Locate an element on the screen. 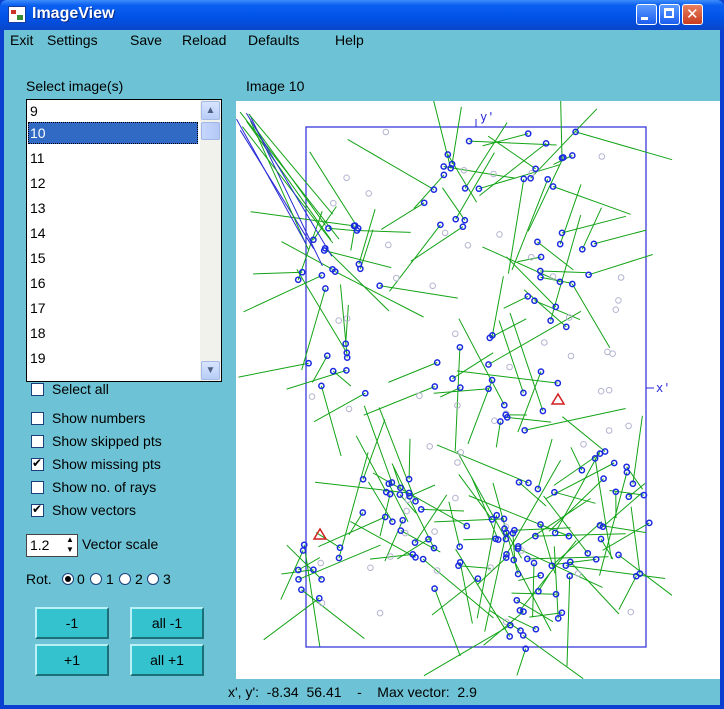 This screenshot has height=709, width=724. all-minus-one-button: all -1 is located at coordinates (167, 623).